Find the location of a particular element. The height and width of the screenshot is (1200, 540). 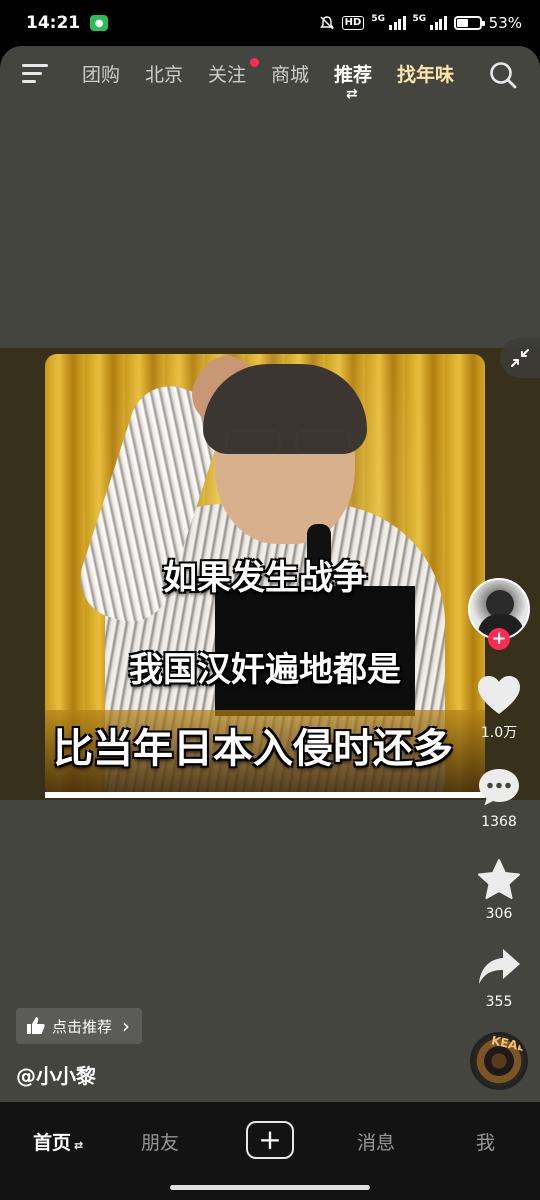

recommend-label: 点击推荐 is located at coordinates (82, 1026).